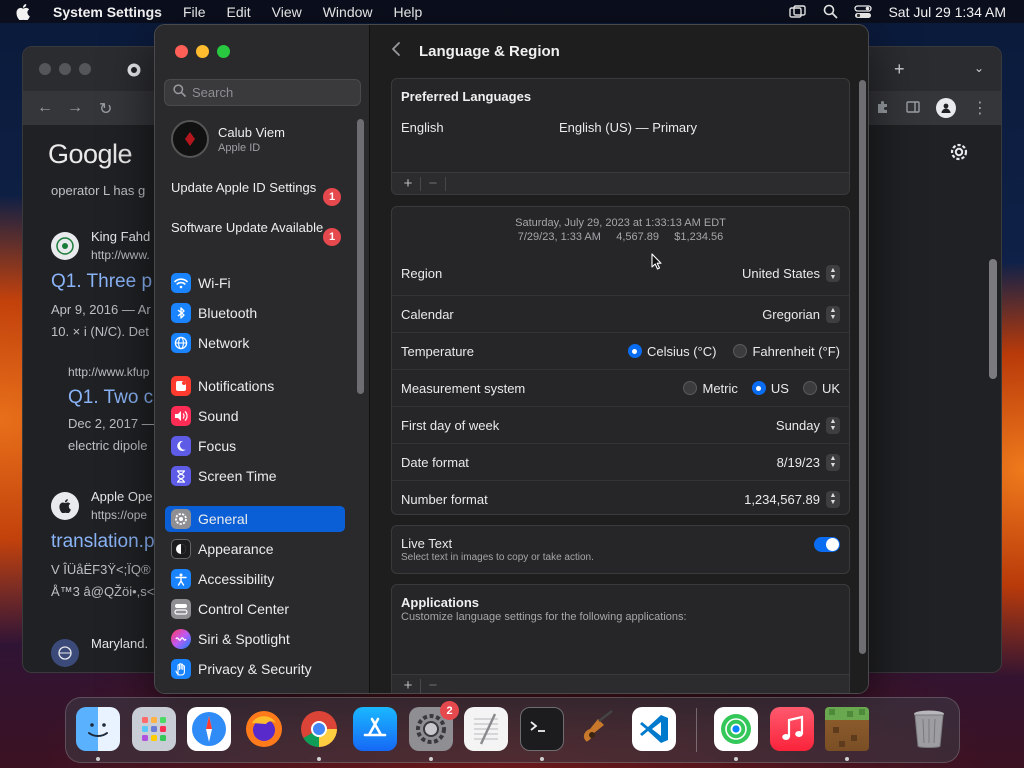 Image resolution: width=1024 pixels, height=768 pixels. Describe the element at coordinates (375, 729) in the screenshot. I see `app-store-icon` at that location.